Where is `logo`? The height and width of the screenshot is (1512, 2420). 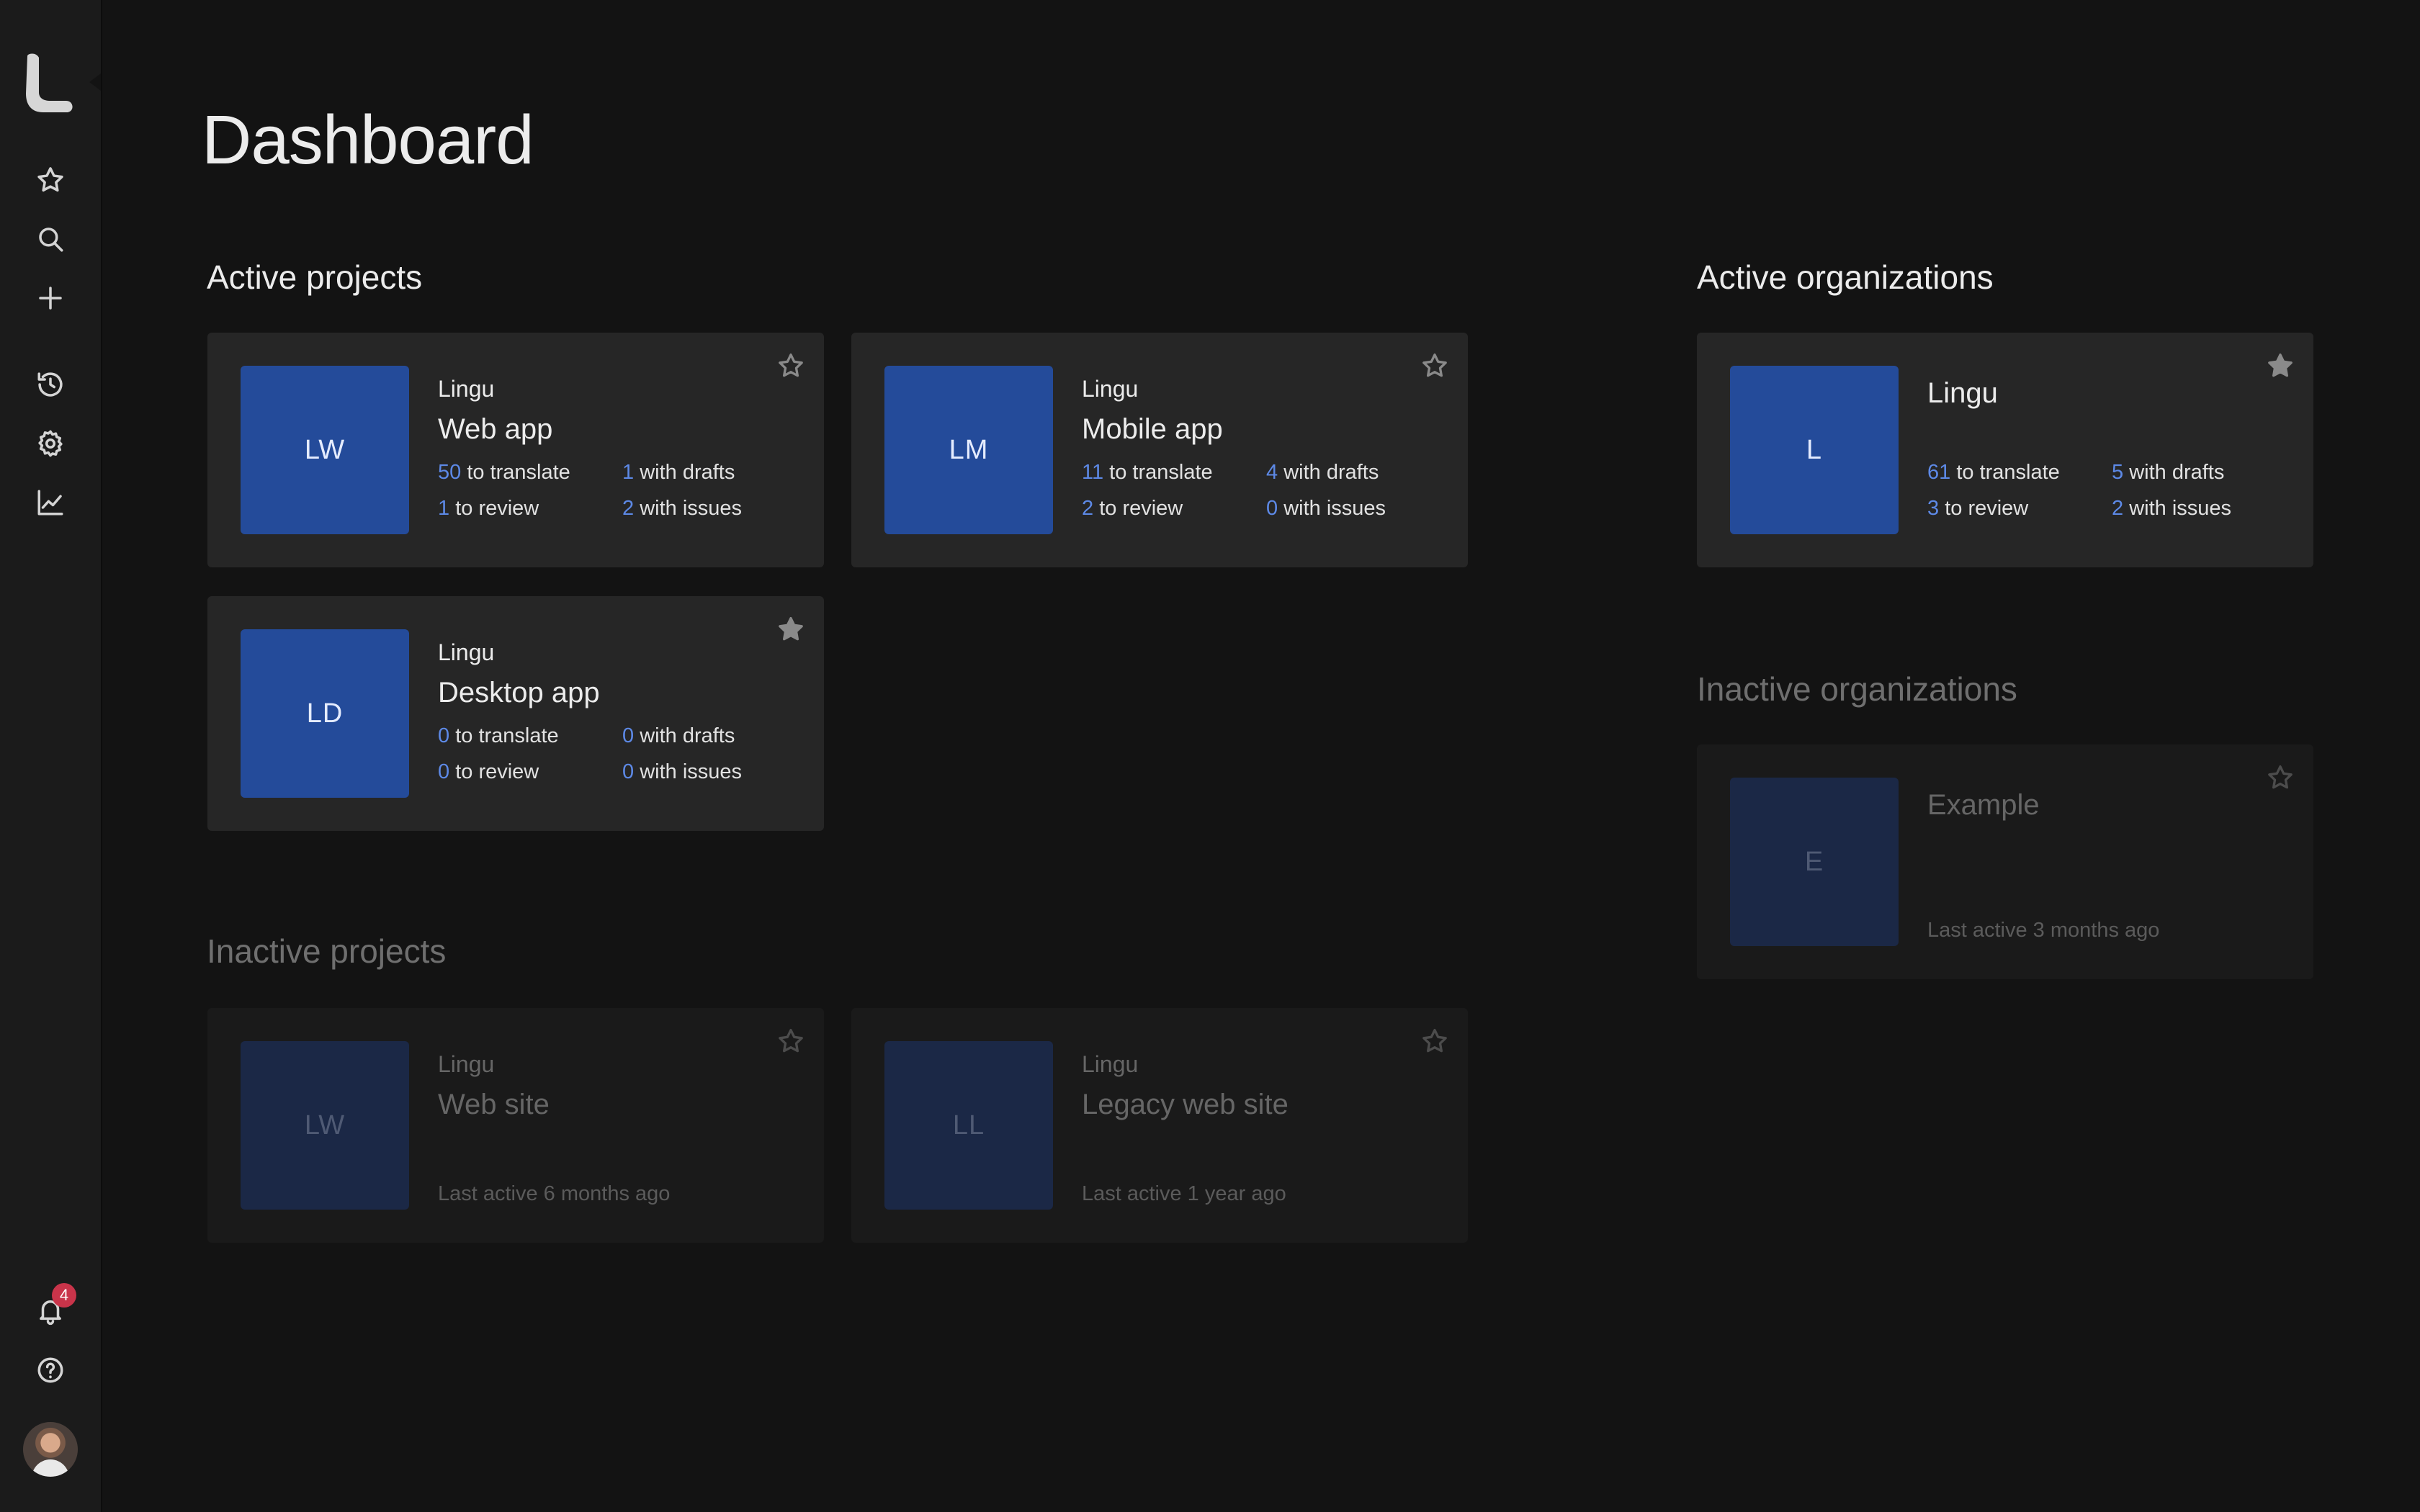
logo is located at coordinates (51, 82).